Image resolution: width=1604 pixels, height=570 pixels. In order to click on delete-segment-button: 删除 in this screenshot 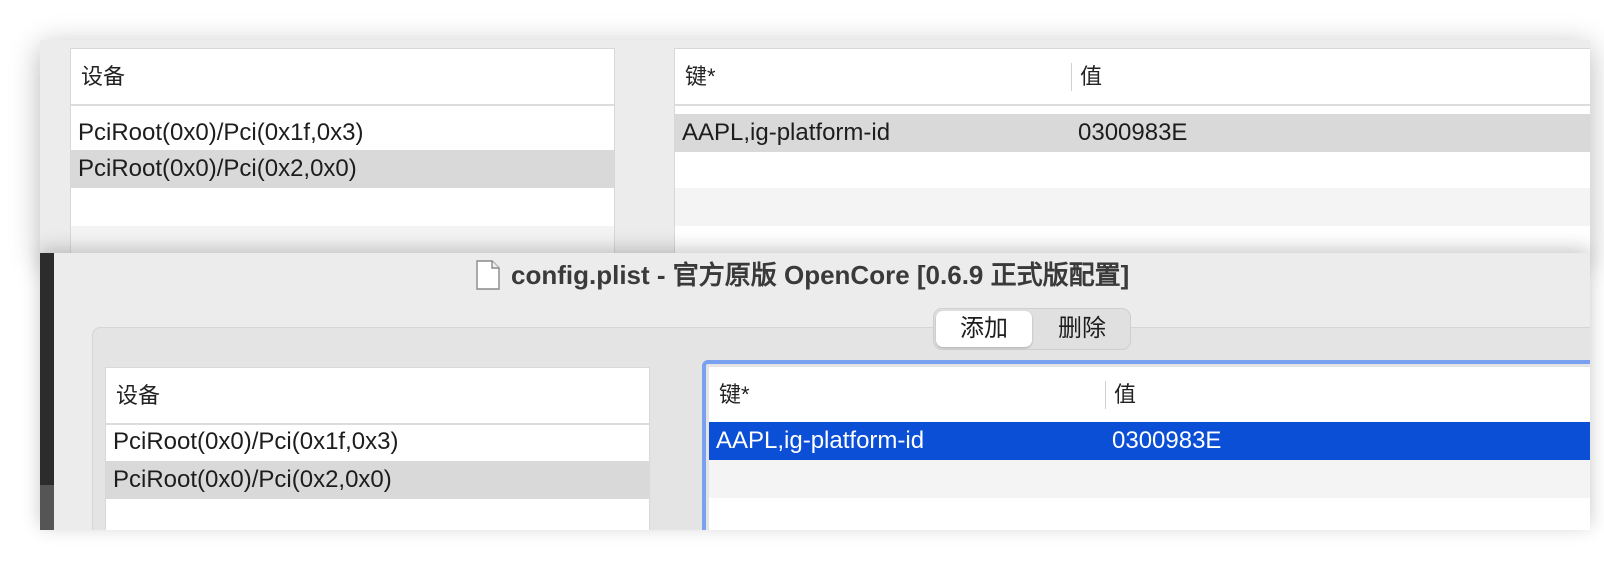, I will do `click(1082, 329)`.